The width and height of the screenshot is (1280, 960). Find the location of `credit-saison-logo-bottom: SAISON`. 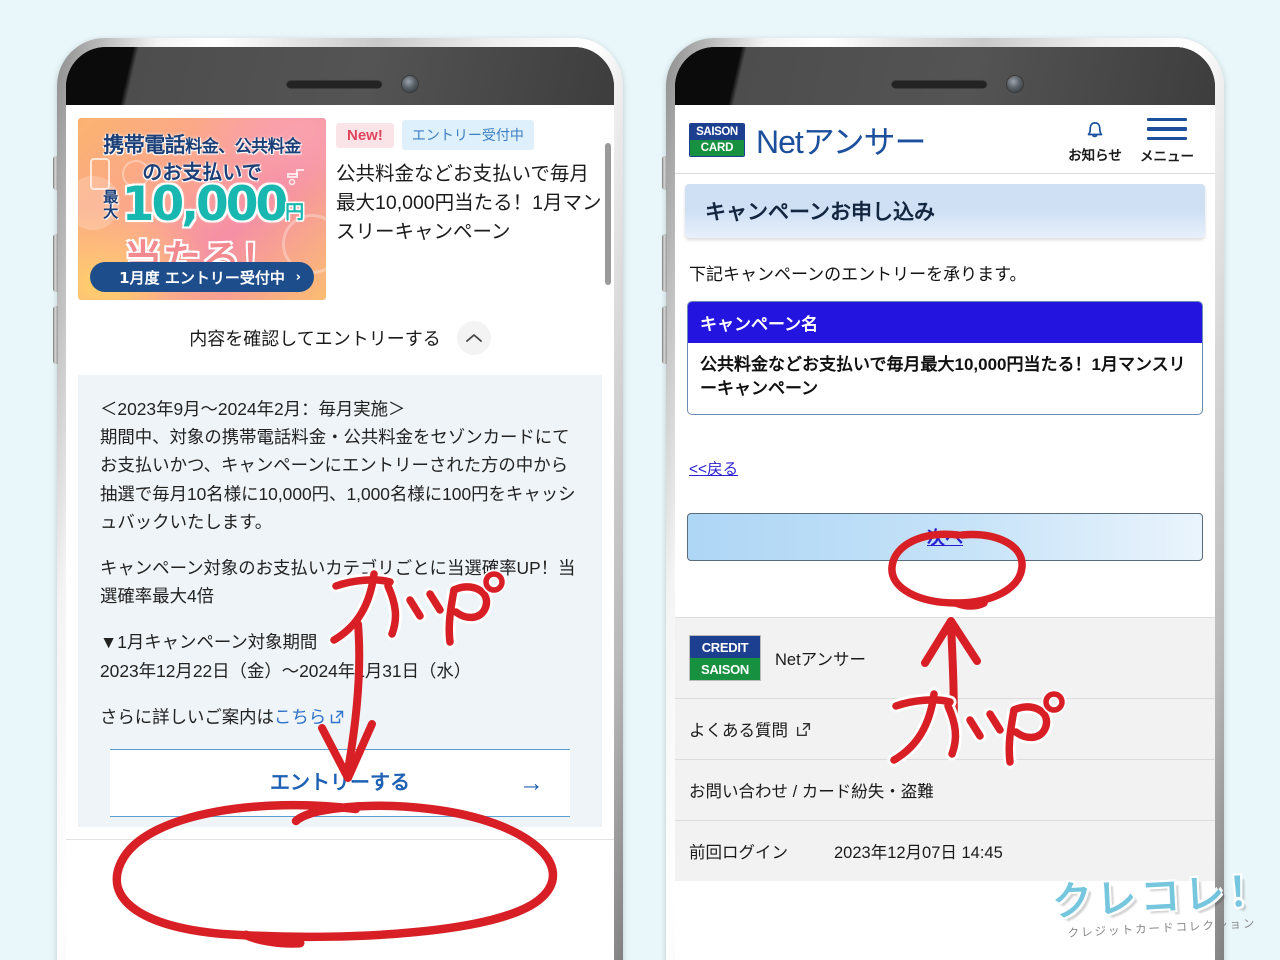

credit-saison-logo-bottom: SAISON is located at coordinates (725, 669).